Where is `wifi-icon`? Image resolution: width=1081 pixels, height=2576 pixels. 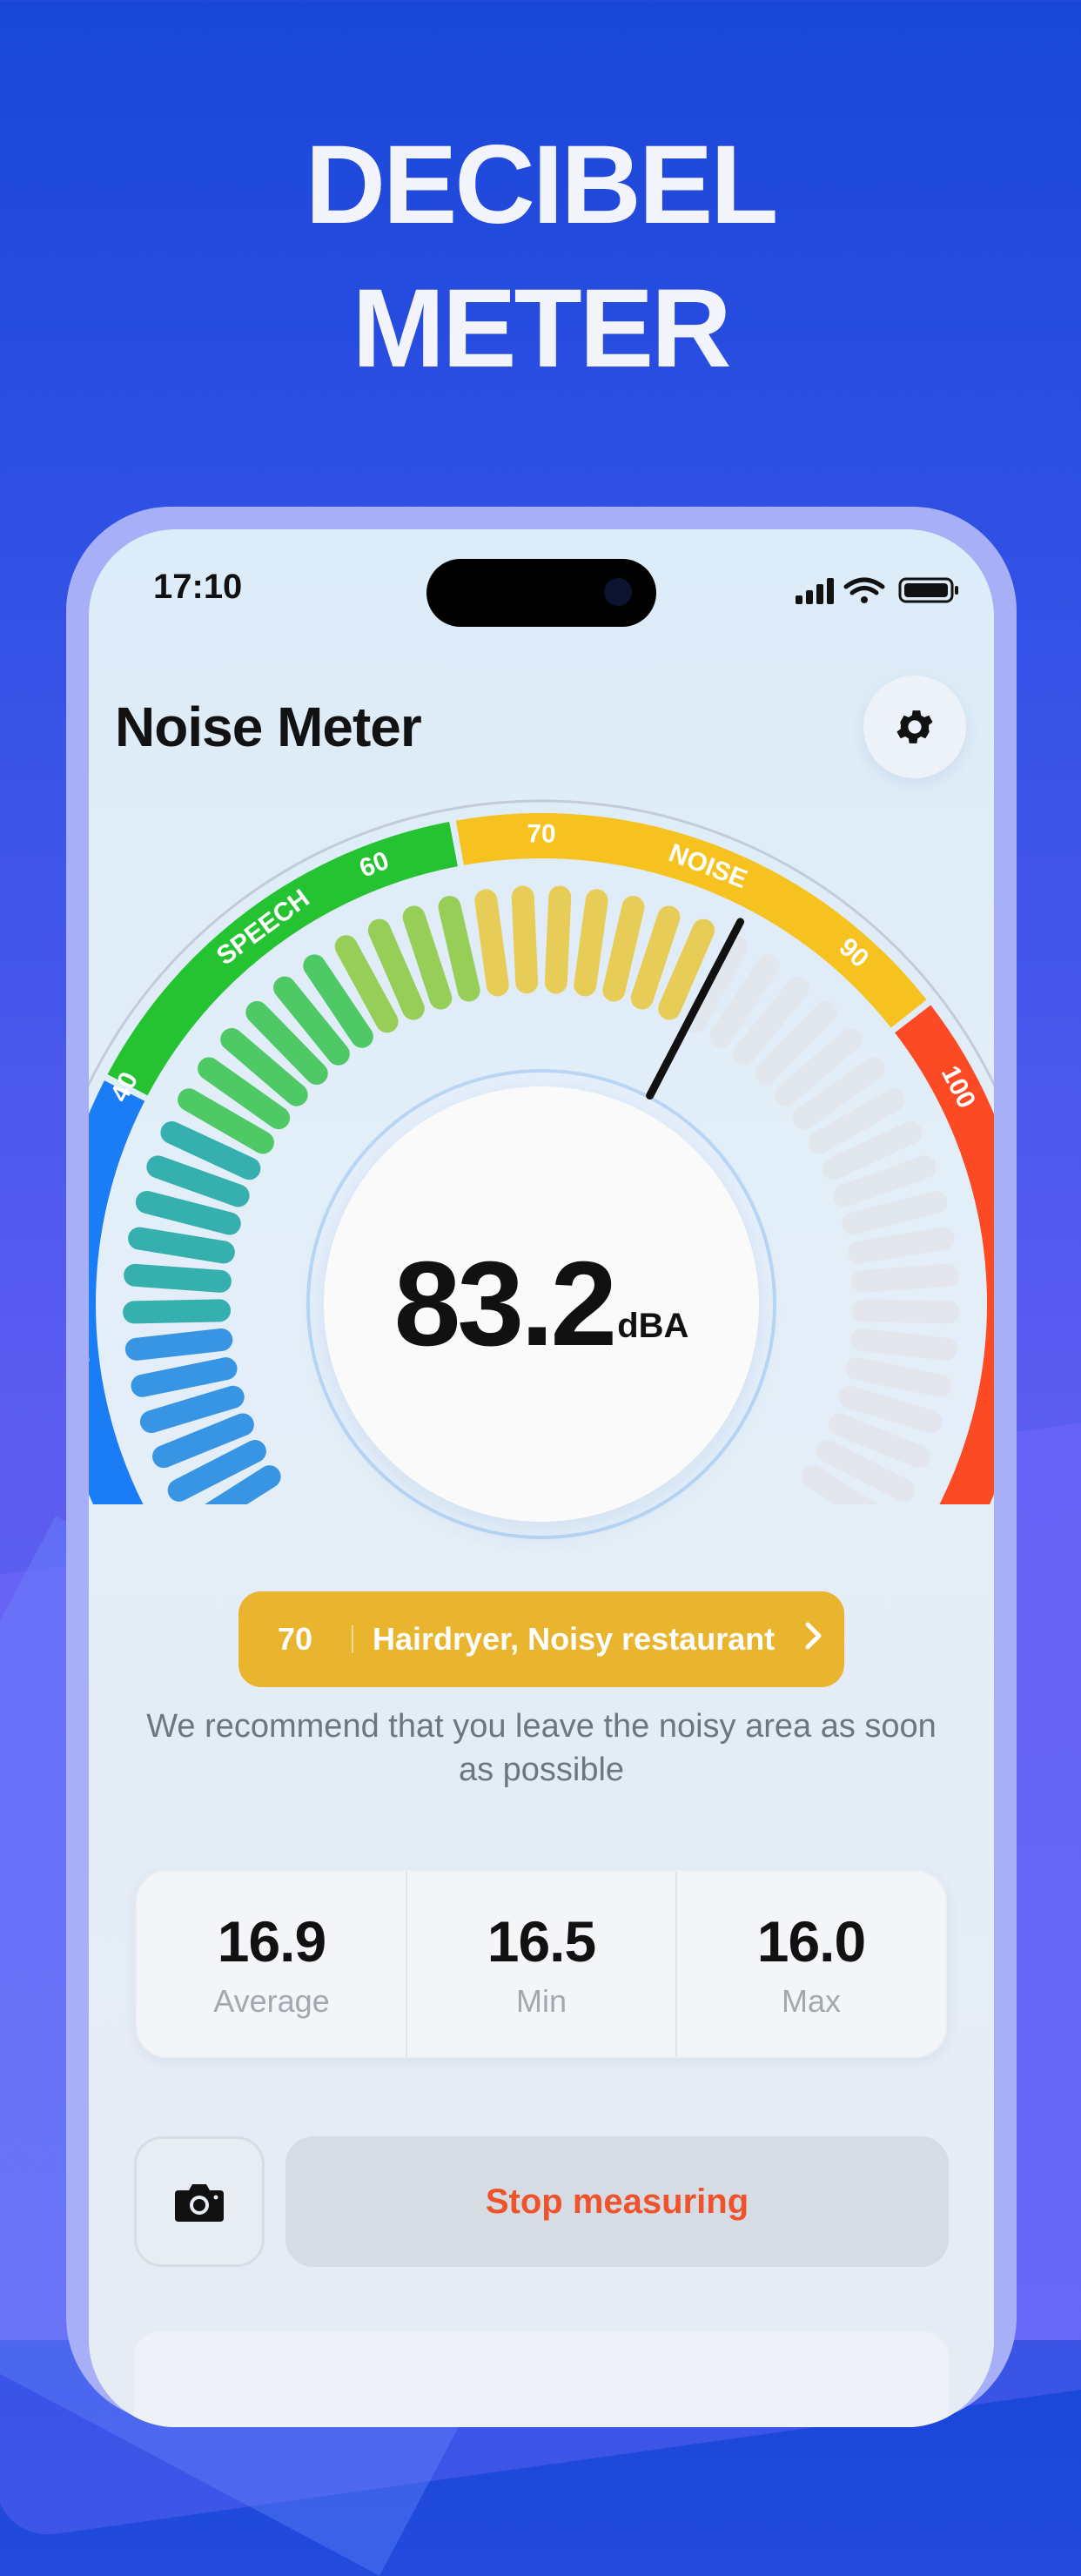 wifi-icon is located at coordinates (864, 591).